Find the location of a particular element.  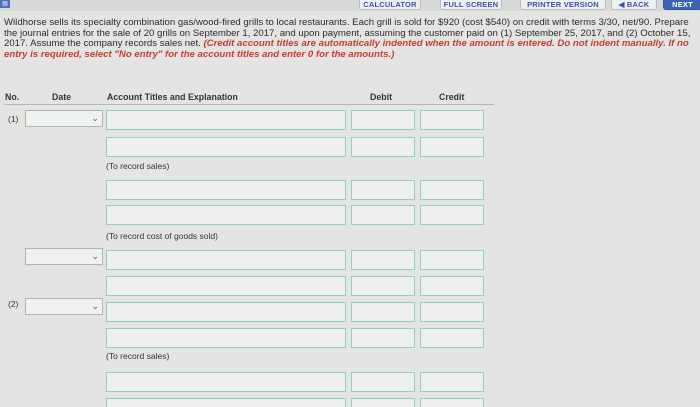

header-credit: Credit is located at coordinates (452, 97).